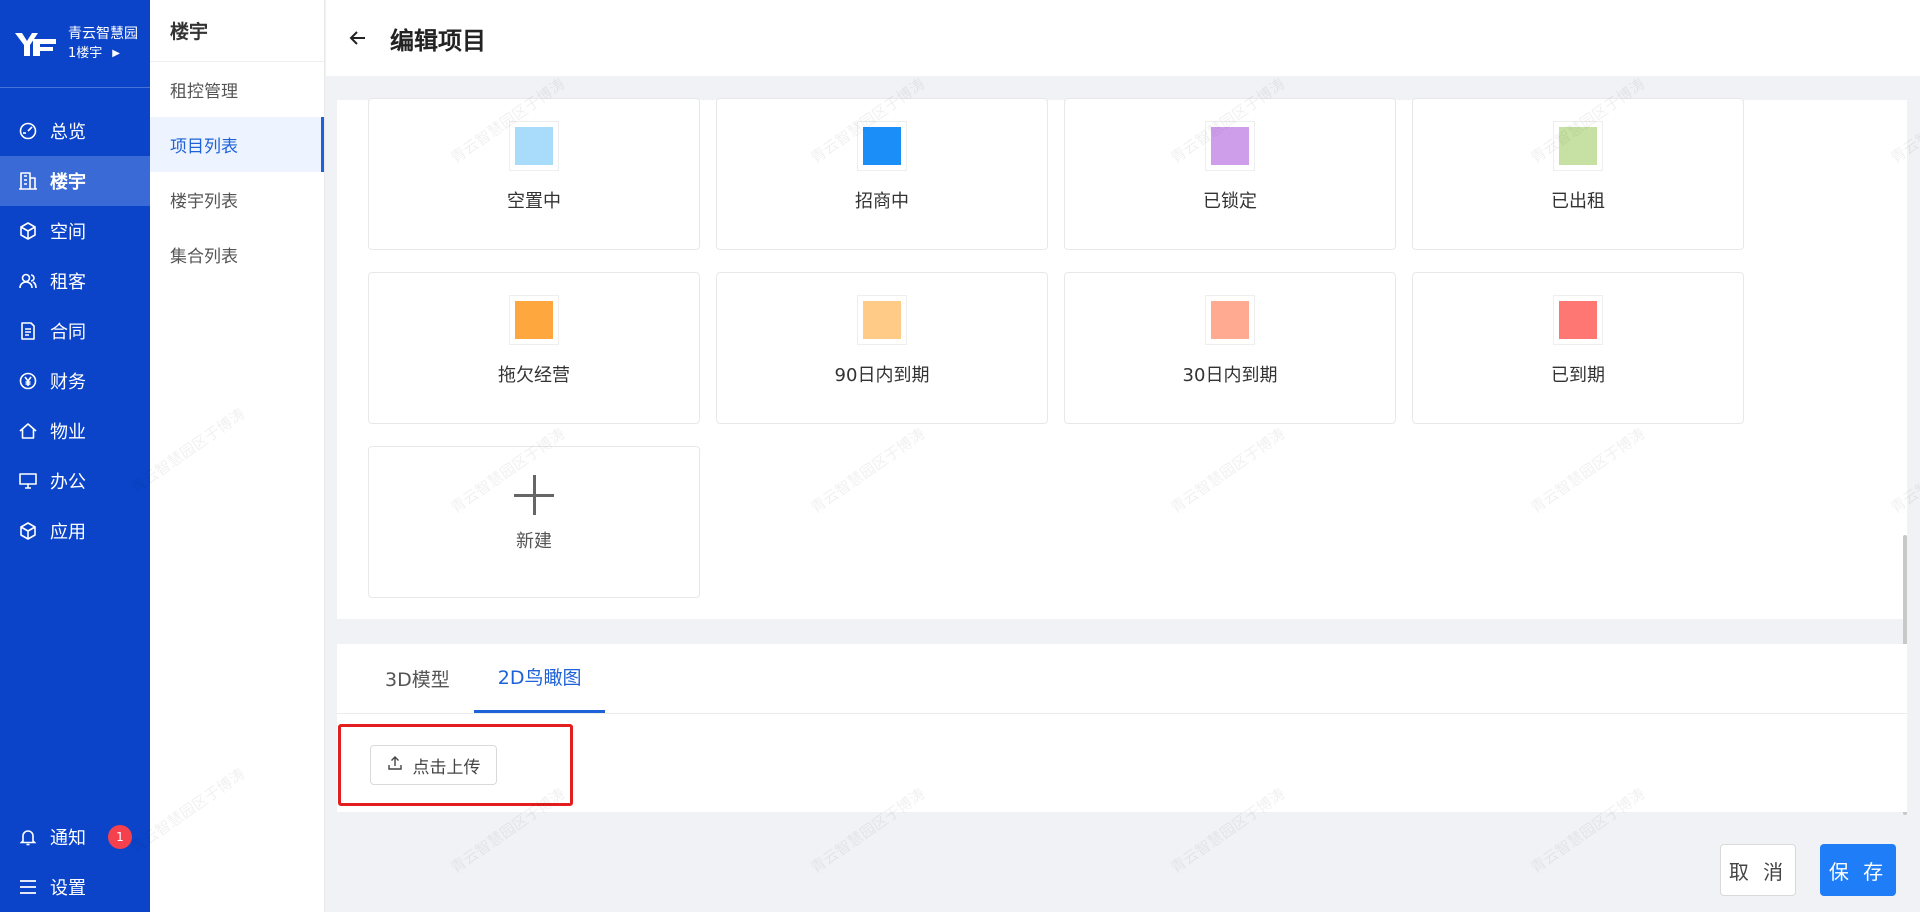  What do you see at coordinates (1230, 174) in the screenshot?
I see `status-card: 已锁定` at bounding box center [1230, 174].